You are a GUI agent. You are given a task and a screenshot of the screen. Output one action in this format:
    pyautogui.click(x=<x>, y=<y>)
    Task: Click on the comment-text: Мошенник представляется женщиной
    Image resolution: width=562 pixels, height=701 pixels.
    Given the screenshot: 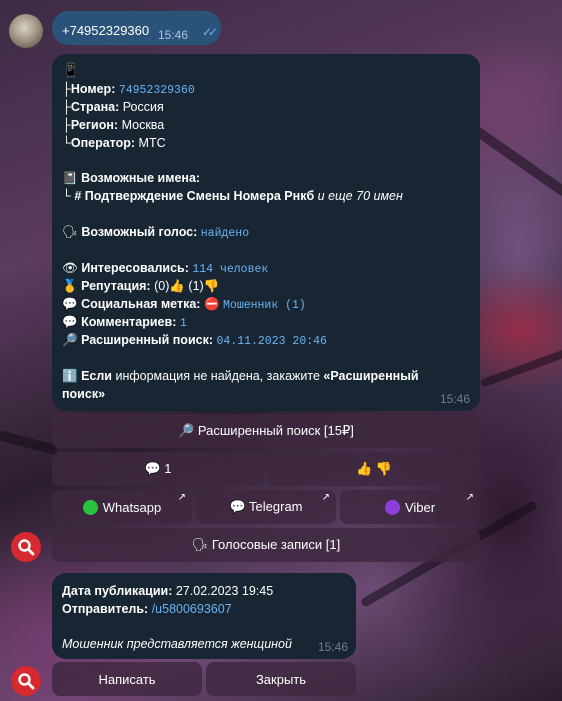 What is the action you would take?
    pyautogui.click(x=177, y=644)
    